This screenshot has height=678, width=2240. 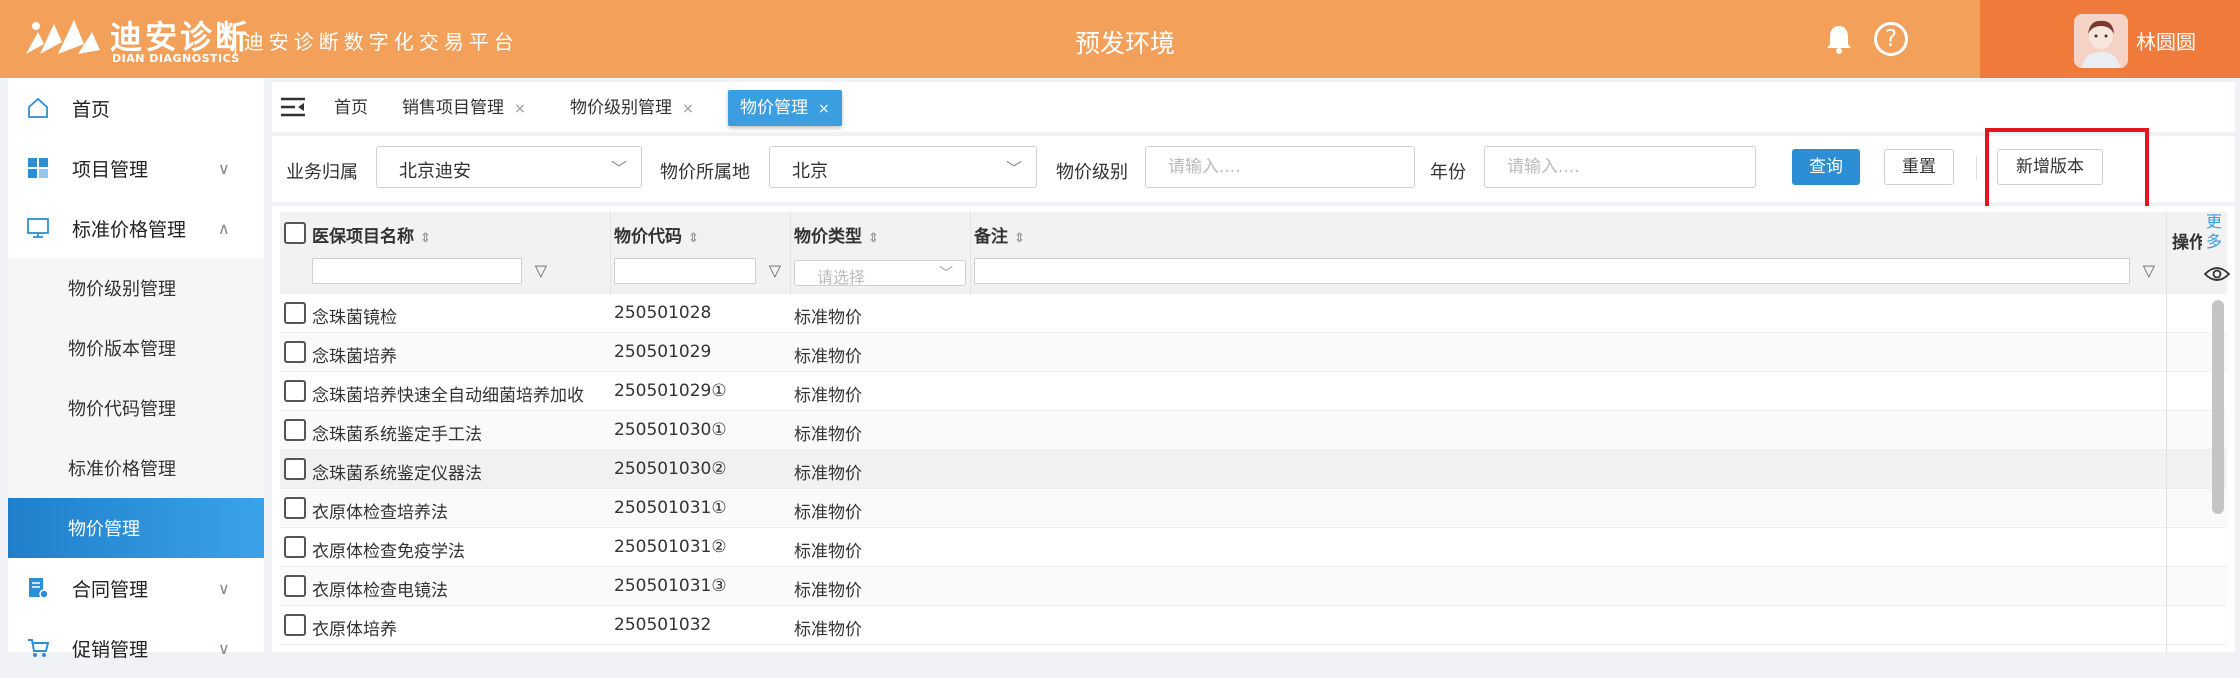 What do you see at coordinates (1253, 586) in the screenshot?
I see `table-row: 衣原体检查电镜法 250501031③ 标准物价` at bounding box center [1253, 586].